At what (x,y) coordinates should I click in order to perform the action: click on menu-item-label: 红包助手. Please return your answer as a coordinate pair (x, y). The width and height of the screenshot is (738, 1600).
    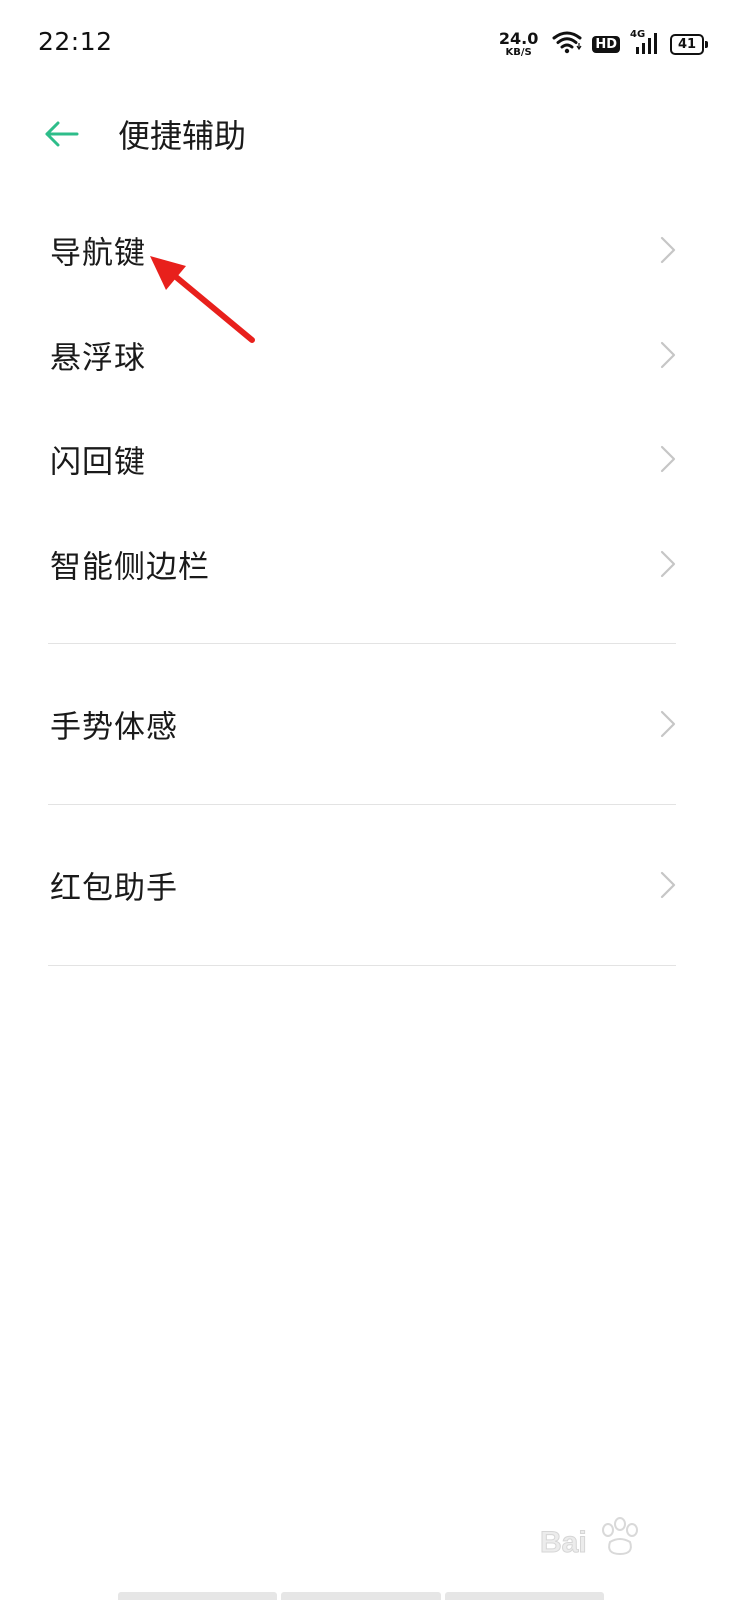
    Looking at the image, I should click on (114, 888).